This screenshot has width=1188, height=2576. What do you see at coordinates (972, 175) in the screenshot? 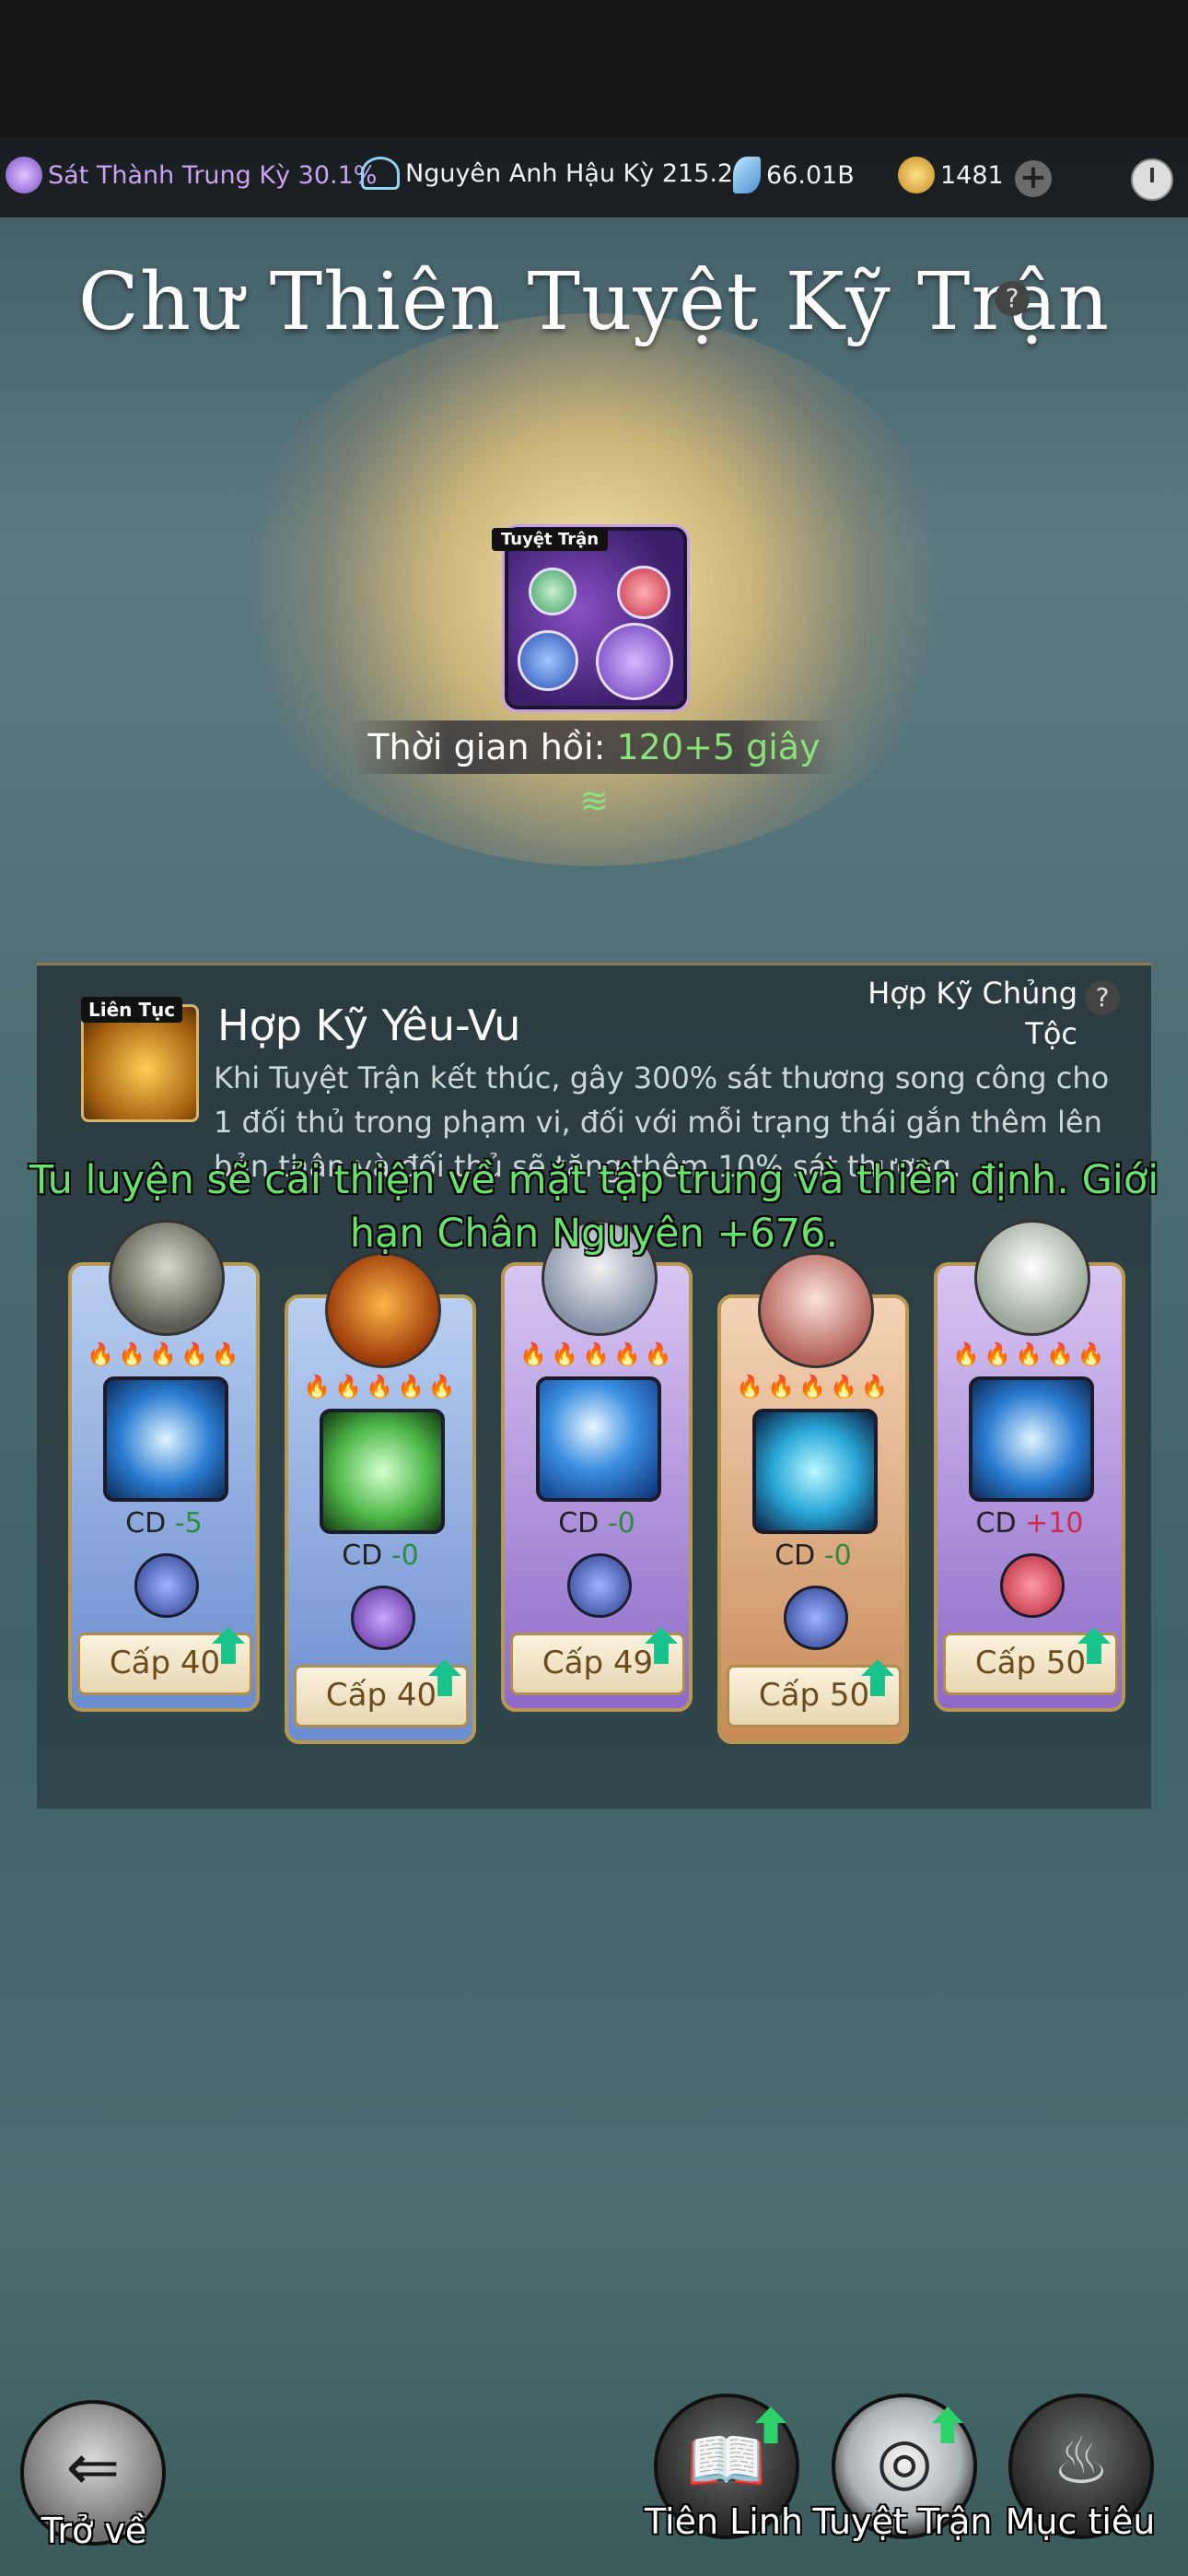
I see `gold-text: 1481` at bounding box center [972, 175].